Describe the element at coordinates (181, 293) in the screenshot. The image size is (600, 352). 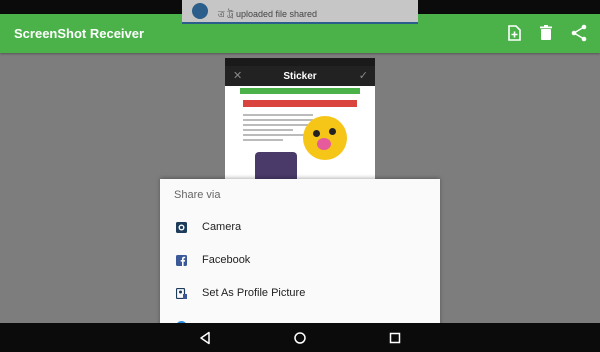
I see `profile-picture-icon` at that location.